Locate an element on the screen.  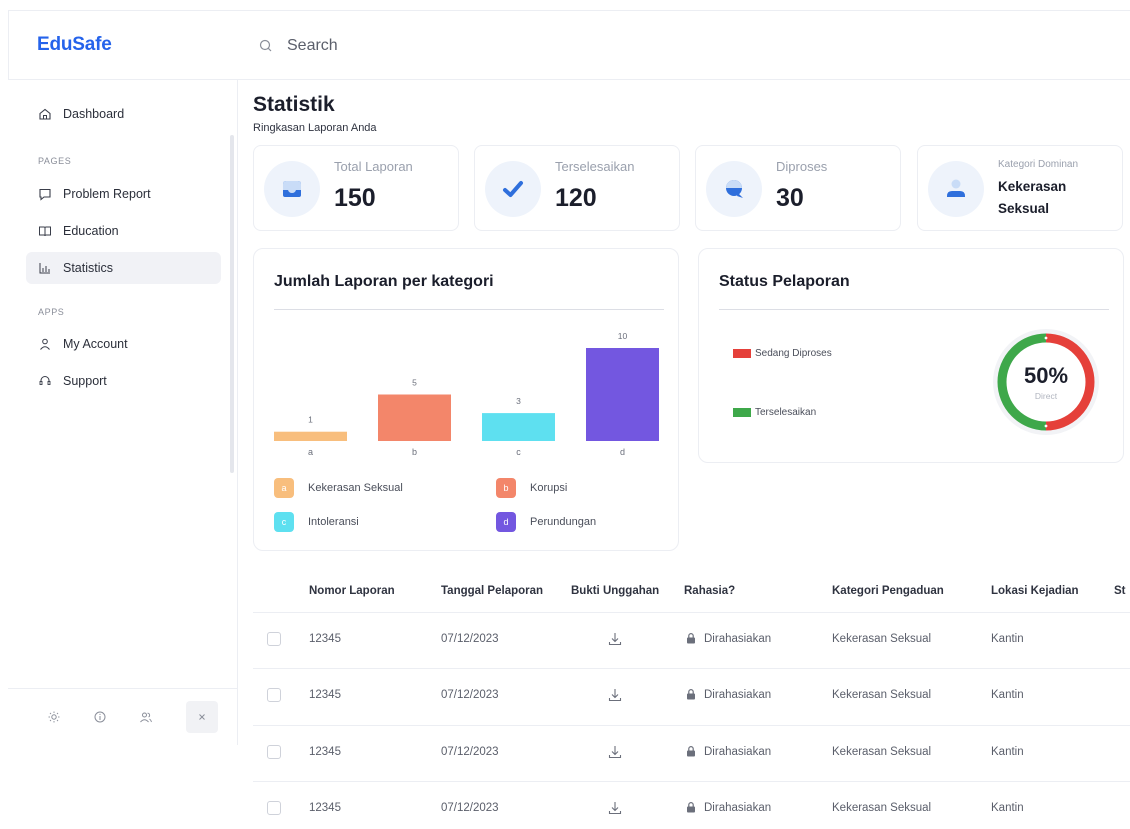
close-icon is located at coordinates (202, 717).